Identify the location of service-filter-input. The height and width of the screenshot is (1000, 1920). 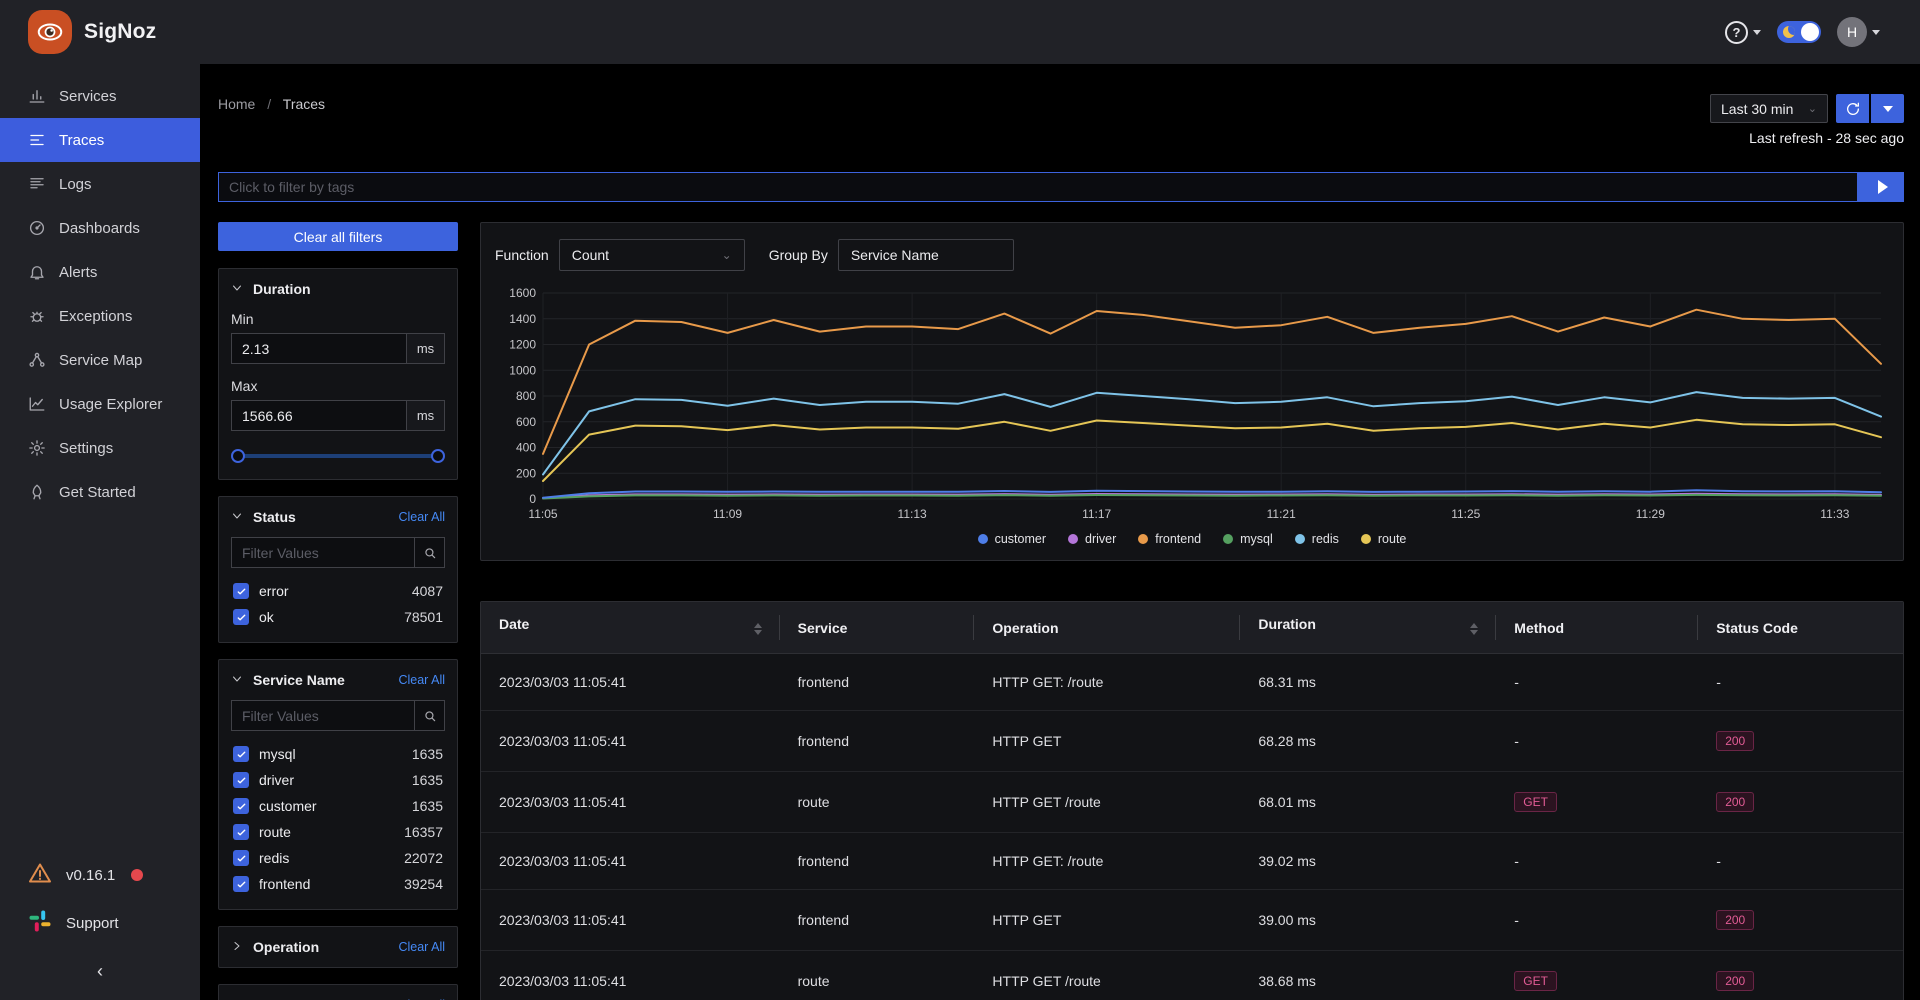
(323, 715).